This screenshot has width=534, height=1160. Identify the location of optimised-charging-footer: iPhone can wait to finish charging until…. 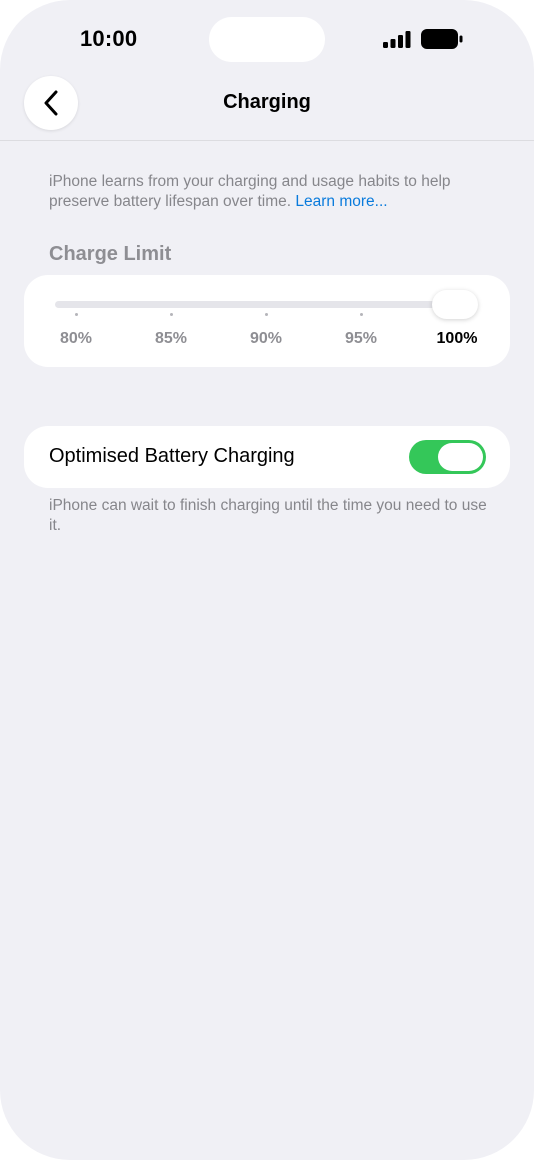
(268, 515).